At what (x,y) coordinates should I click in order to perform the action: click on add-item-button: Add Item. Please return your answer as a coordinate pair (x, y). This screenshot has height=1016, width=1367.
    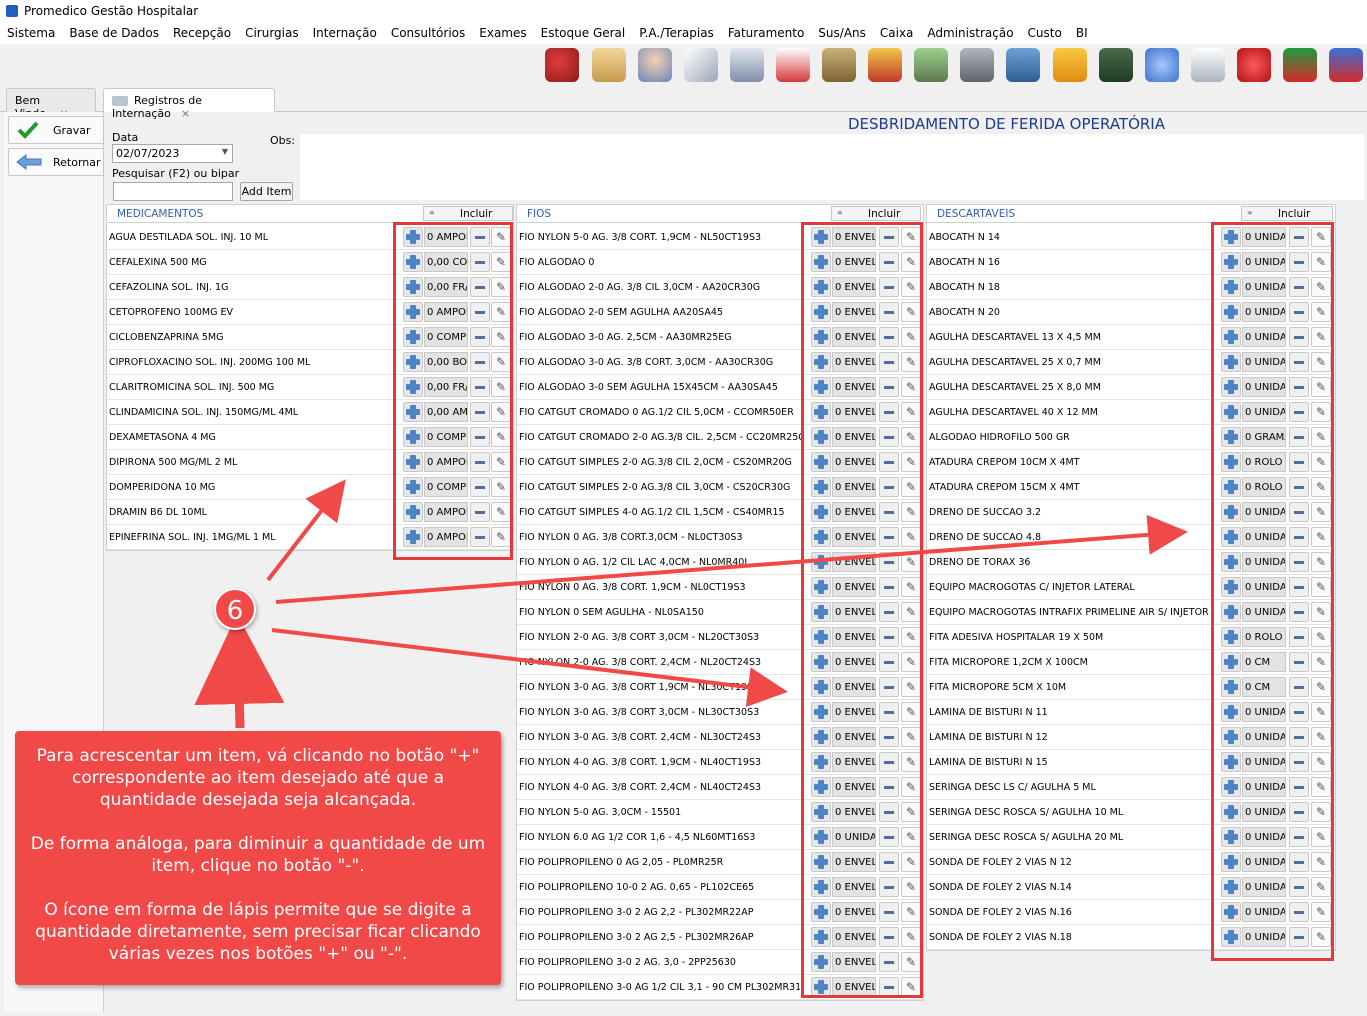
    Looking at the image, I should click on (266, 191).